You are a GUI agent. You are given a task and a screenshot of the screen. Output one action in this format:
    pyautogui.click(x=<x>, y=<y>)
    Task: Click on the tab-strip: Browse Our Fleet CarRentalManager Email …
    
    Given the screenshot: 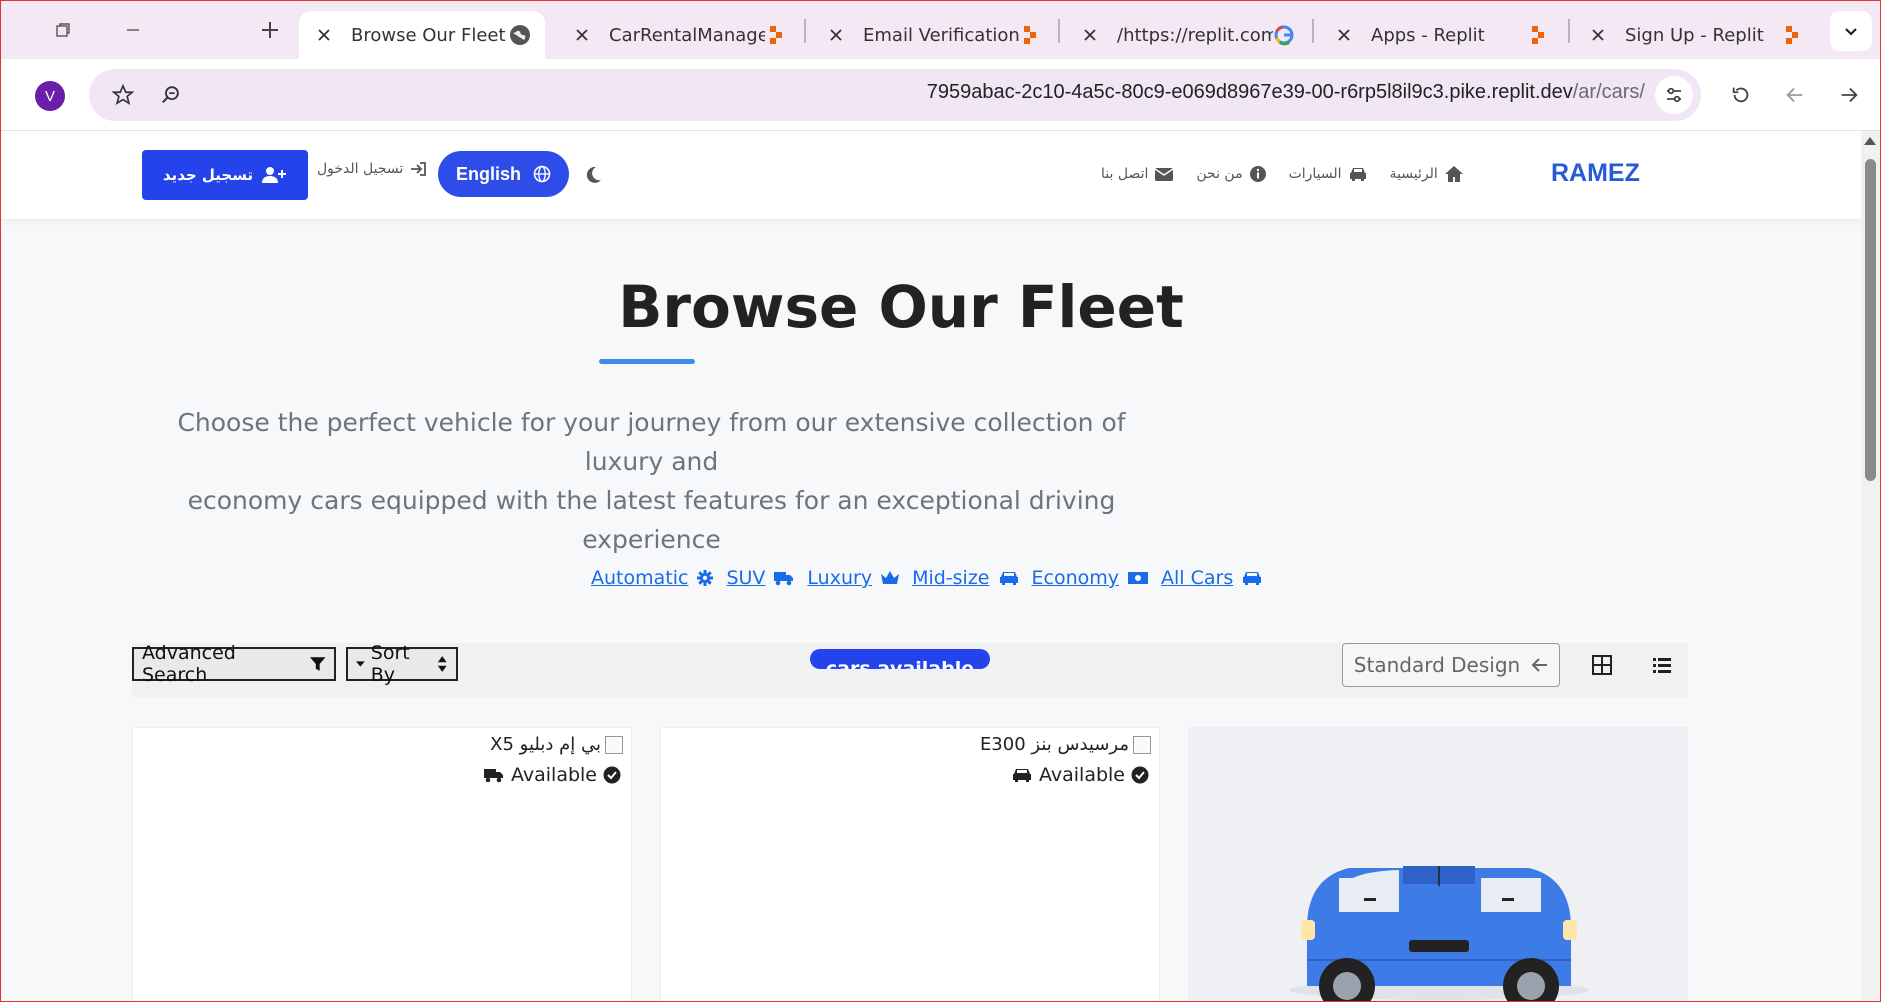 What is the action you would take?
    pyautogui.click(x=940, y=30)
    